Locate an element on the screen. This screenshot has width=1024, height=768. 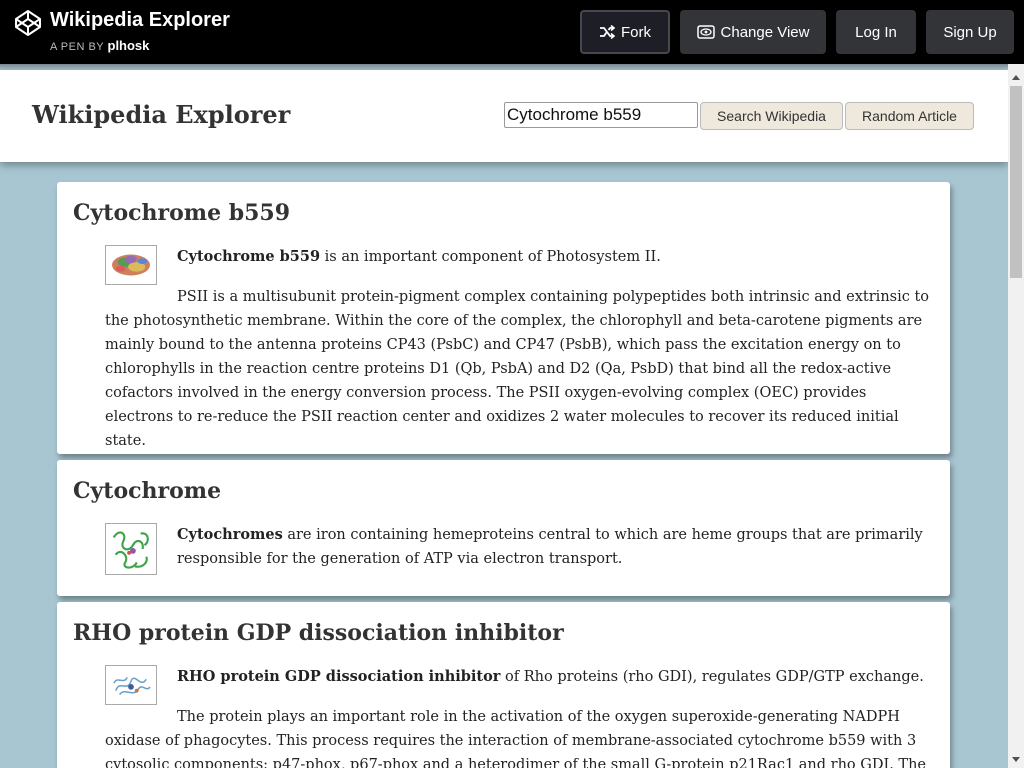
result-title: Cytochrome is located at coordinates (147, 491).